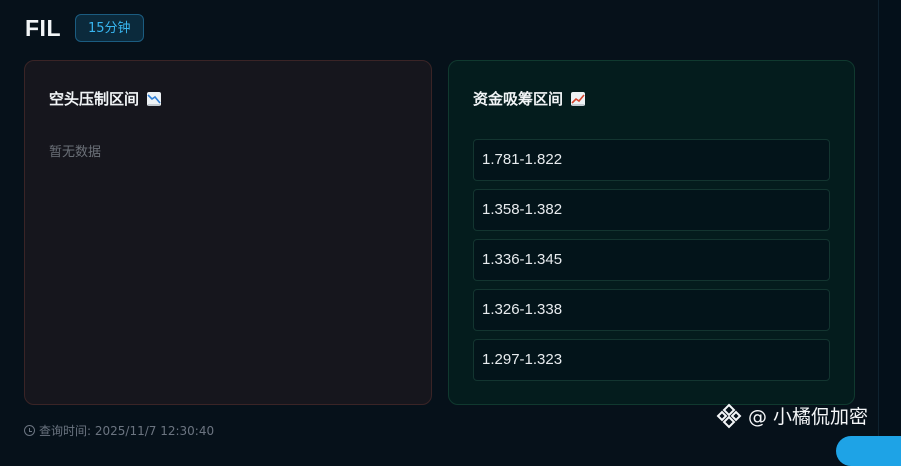 The image size is (901, 466). What do you see at coordinates (578, 98) in the screenshot?
I see `chart-increasing-icon` at bounding box center [578, 98].